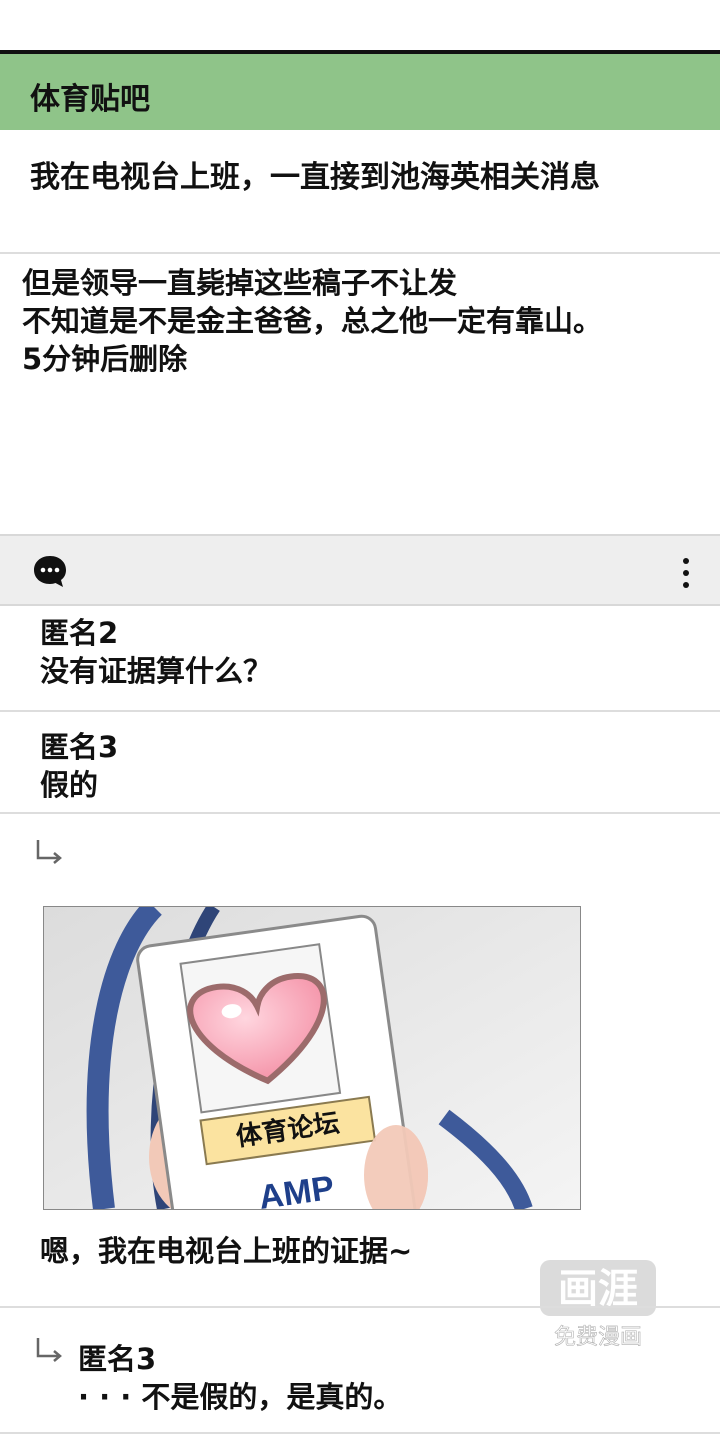 This screenshot has width=720, height=1440. I want to click on comment-text: 假的, so click(69, 785).